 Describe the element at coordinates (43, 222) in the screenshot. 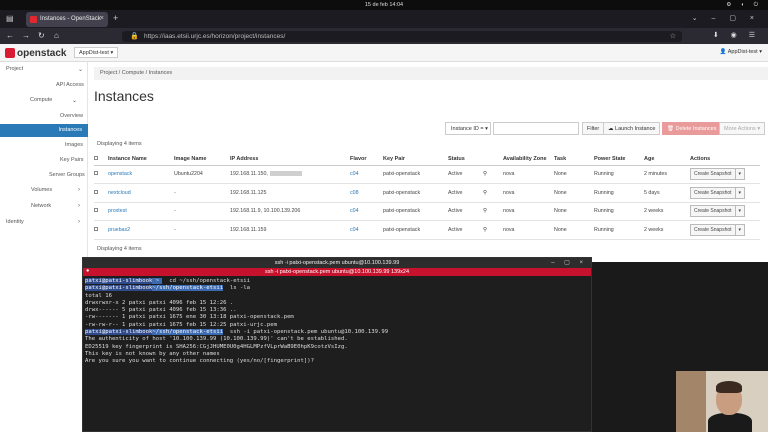

I see `sidebar-item-identity: Identity ›` at that location.